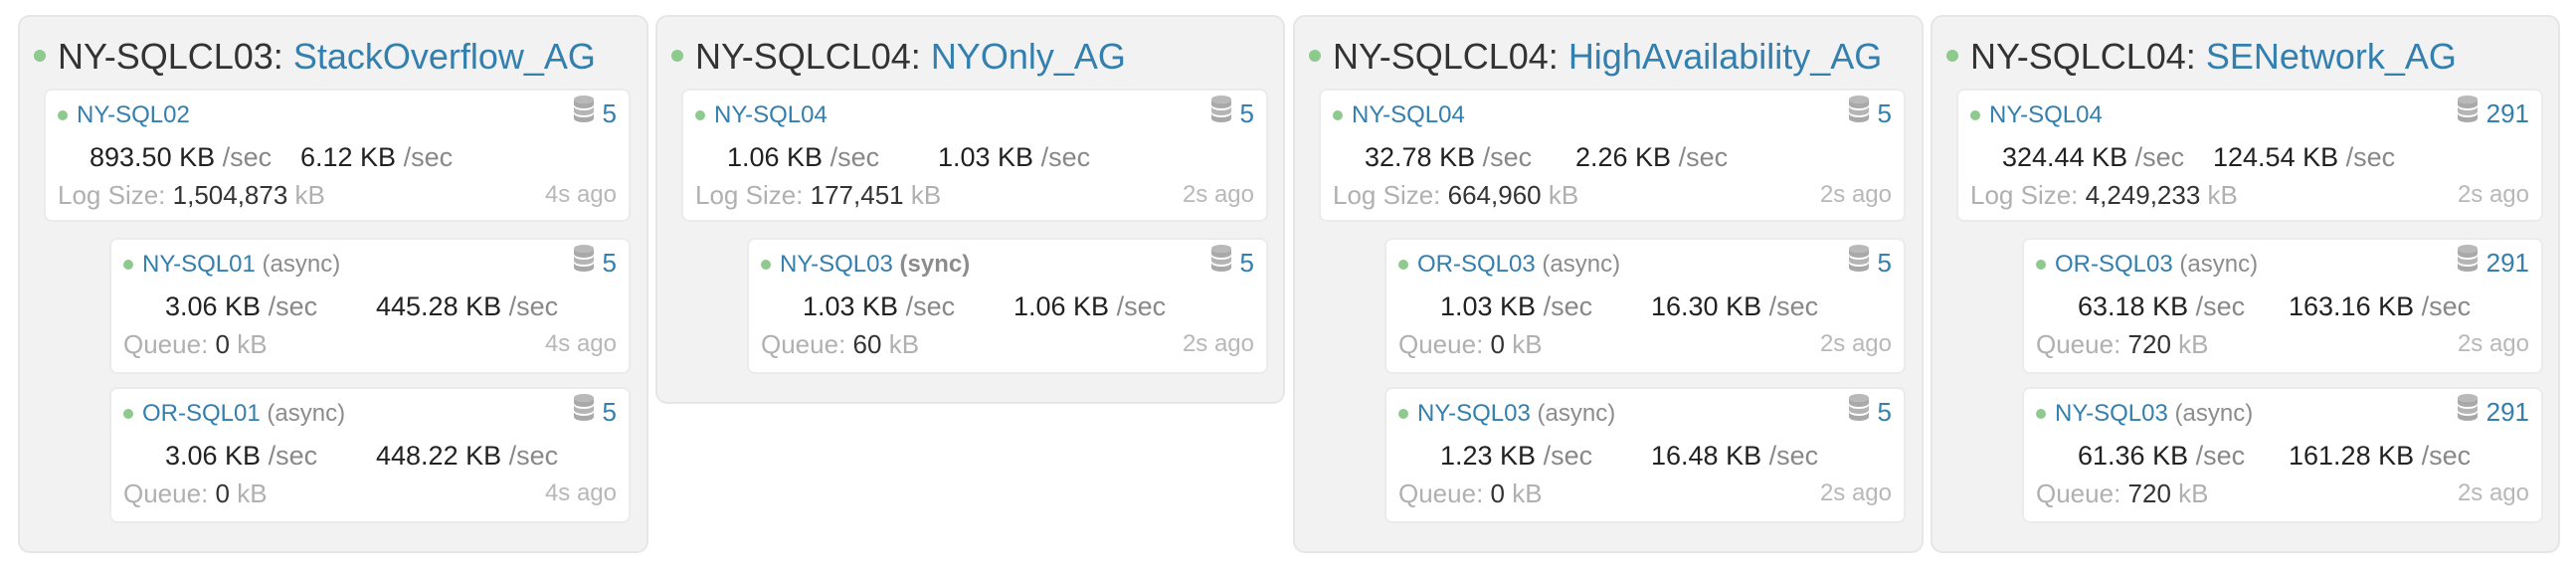  I want to click on received-rate: 163.16 KB /sec, so click(2380, 306).